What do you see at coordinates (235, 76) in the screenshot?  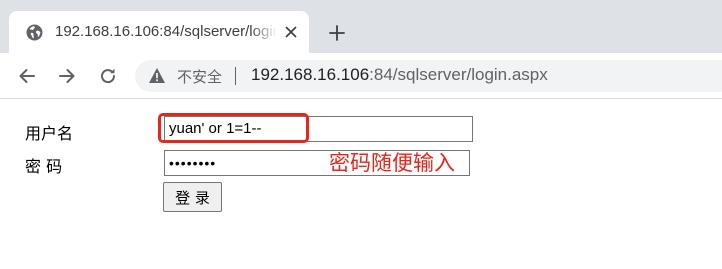 I see `omnibox-divider` at bounding box center [235, 76].